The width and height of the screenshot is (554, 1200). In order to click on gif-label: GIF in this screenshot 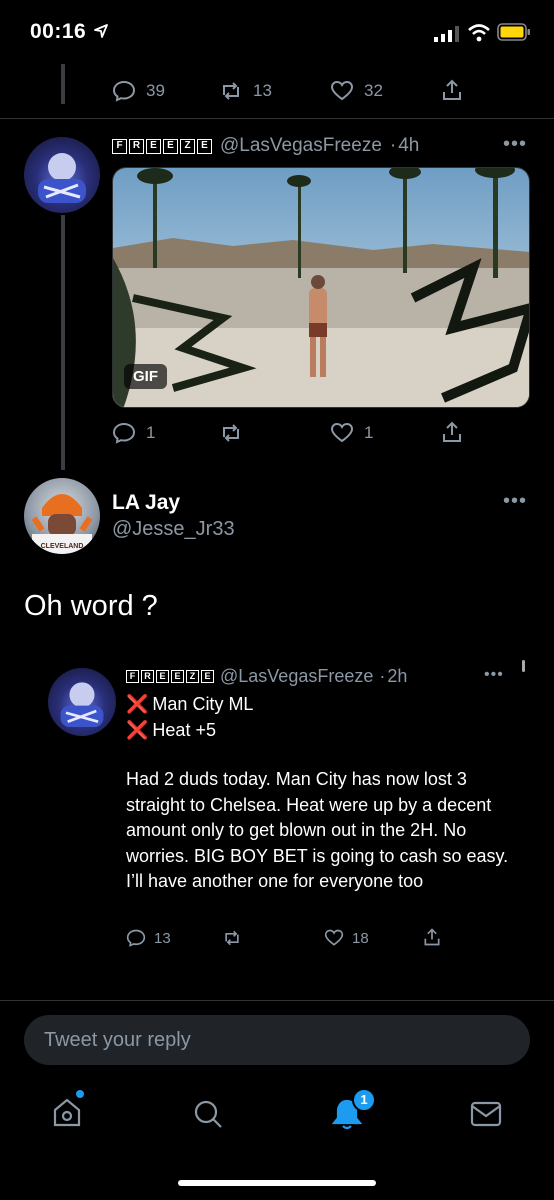, I will do `click(145, 376)`.